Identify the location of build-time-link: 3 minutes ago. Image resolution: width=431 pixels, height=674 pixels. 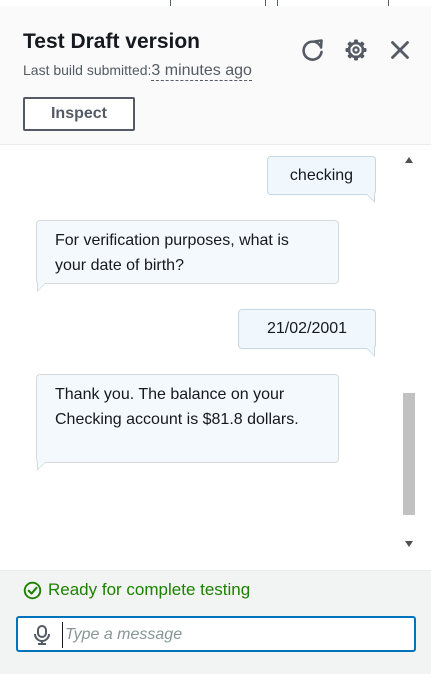
(201, 71).